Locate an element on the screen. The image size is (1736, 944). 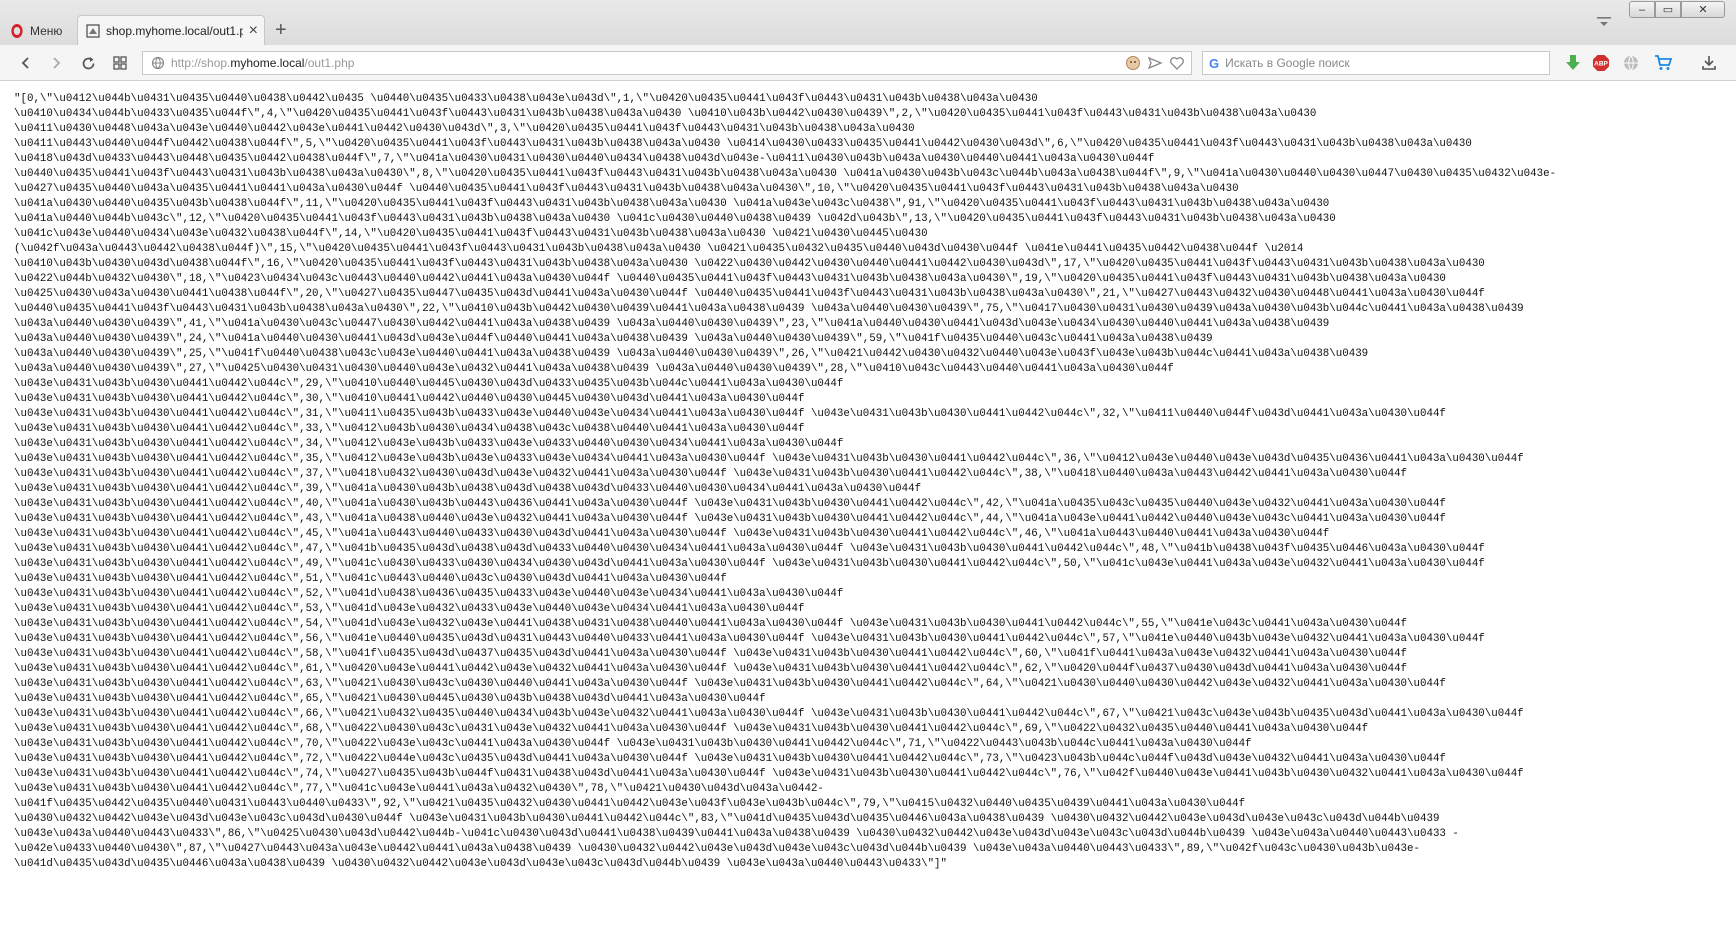
search-input is located at coordinates (1386, 63).